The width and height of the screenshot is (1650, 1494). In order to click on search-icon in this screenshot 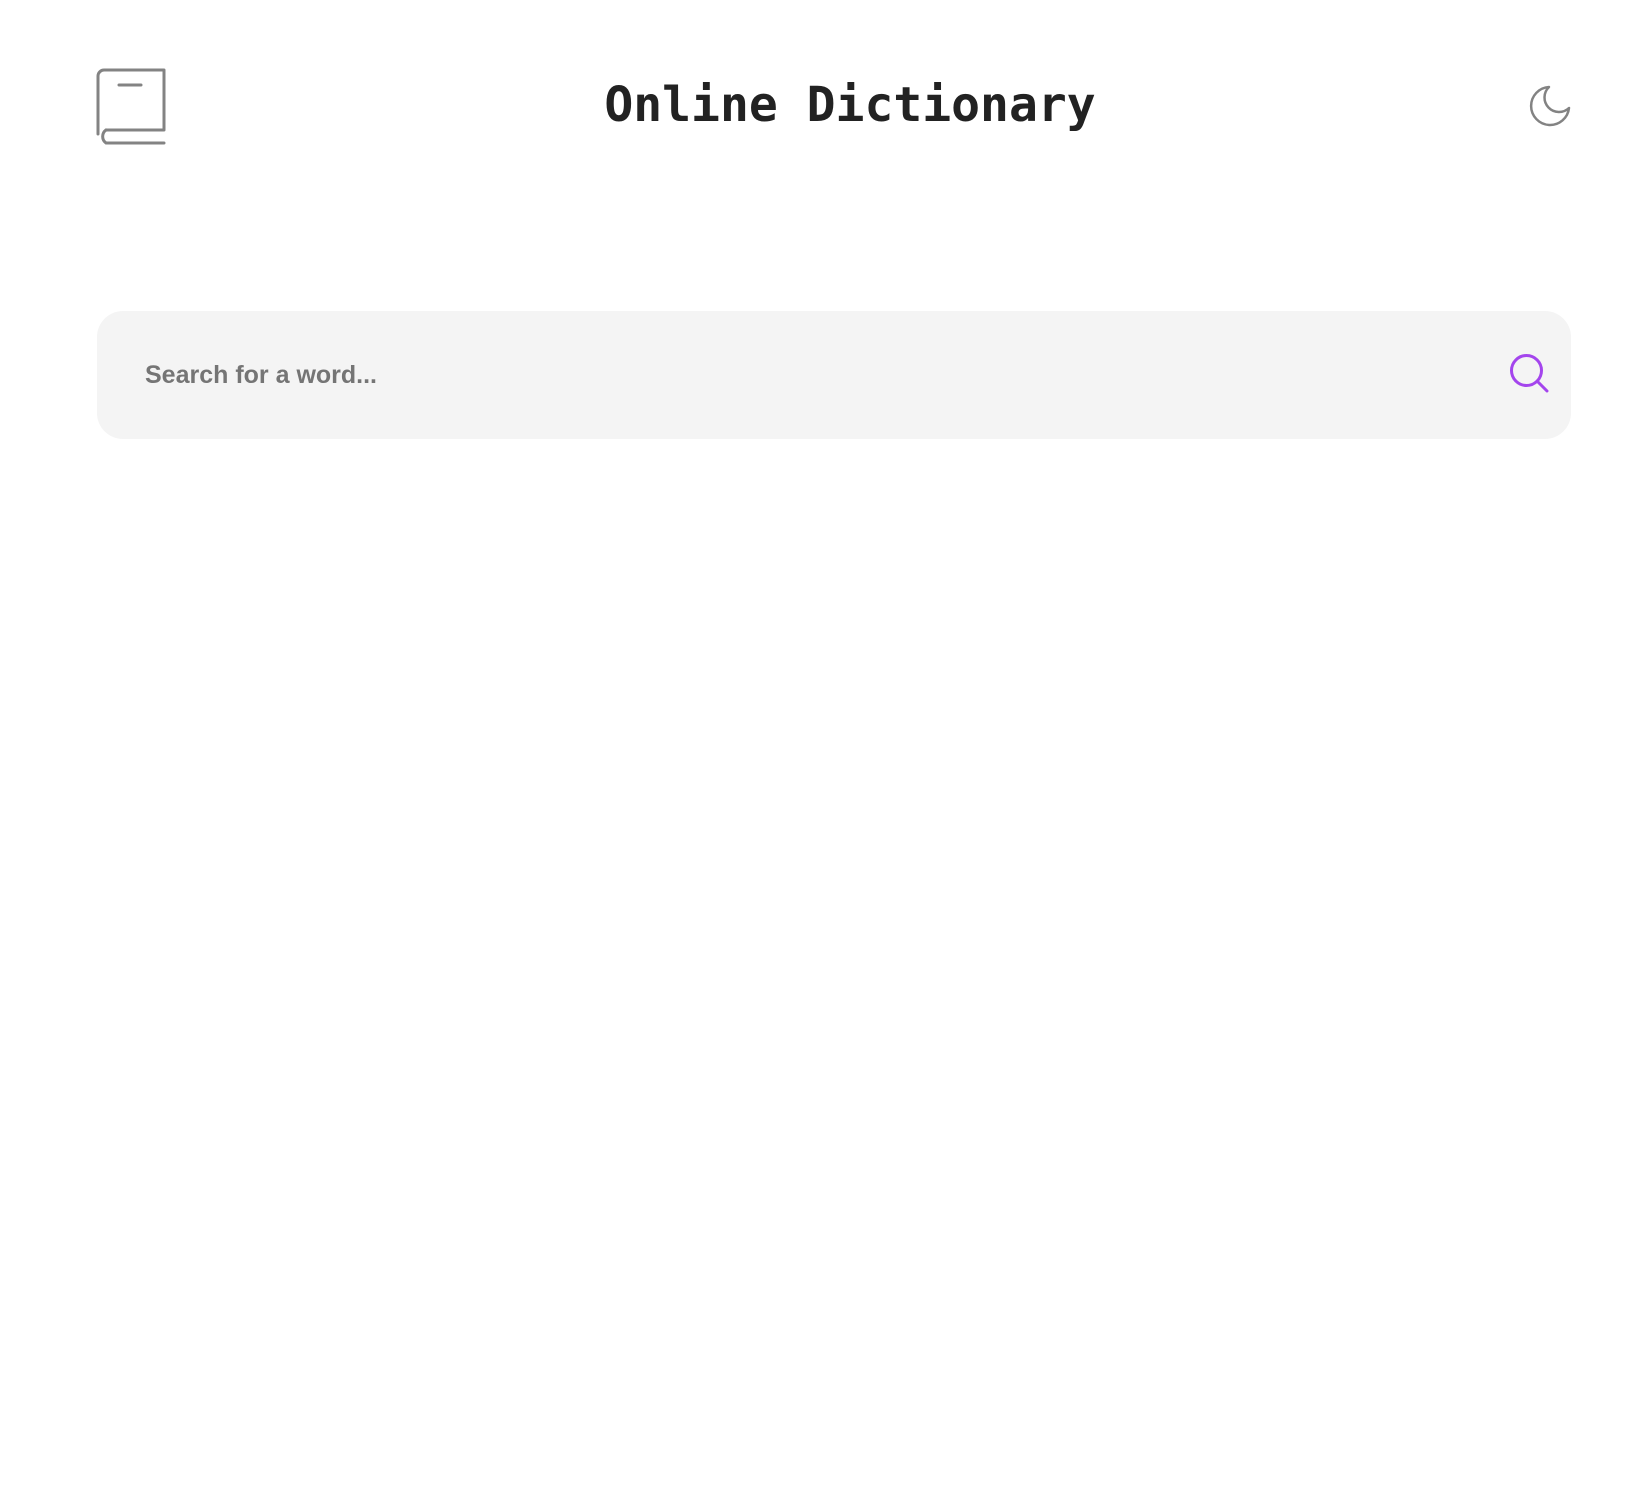, I will do `click(1529, 373)`.